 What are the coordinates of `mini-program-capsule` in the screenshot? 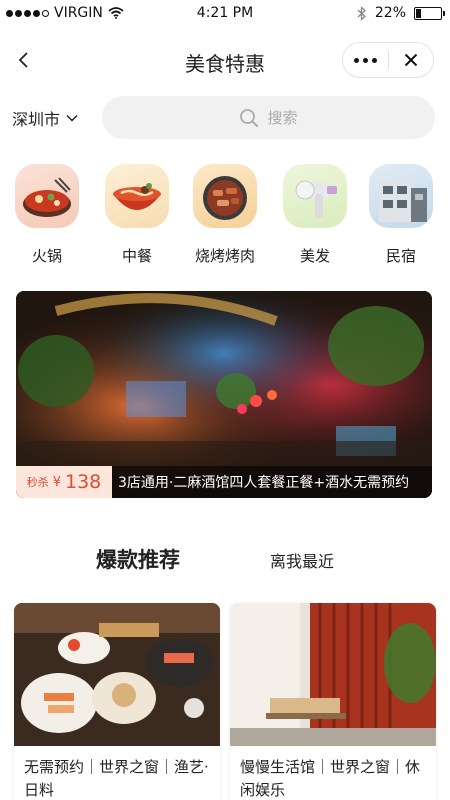 It's located at (388, 60).